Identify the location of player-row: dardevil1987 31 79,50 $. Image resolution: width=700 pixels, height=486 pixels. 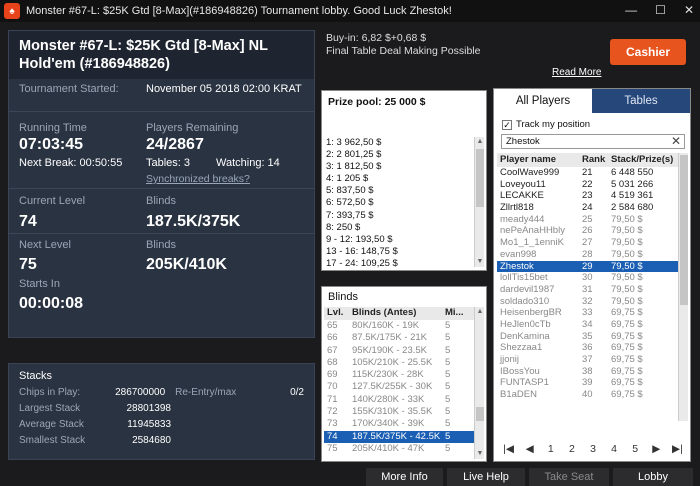
(588, 290).